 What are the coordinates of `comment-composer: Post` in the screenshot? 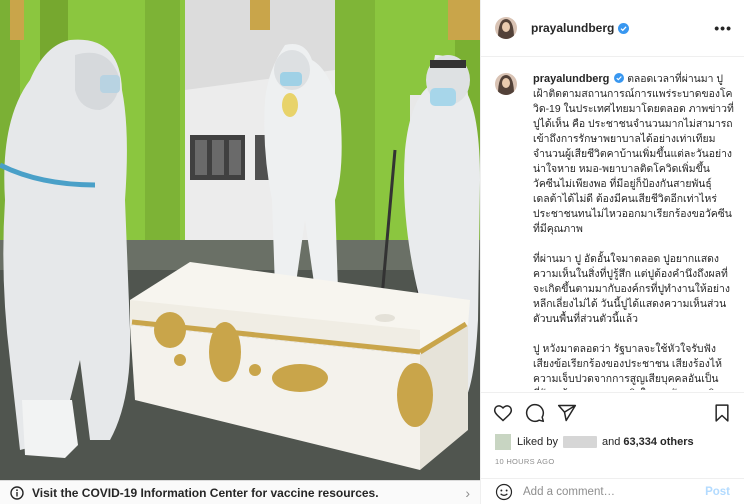 It's located at (612, 491).